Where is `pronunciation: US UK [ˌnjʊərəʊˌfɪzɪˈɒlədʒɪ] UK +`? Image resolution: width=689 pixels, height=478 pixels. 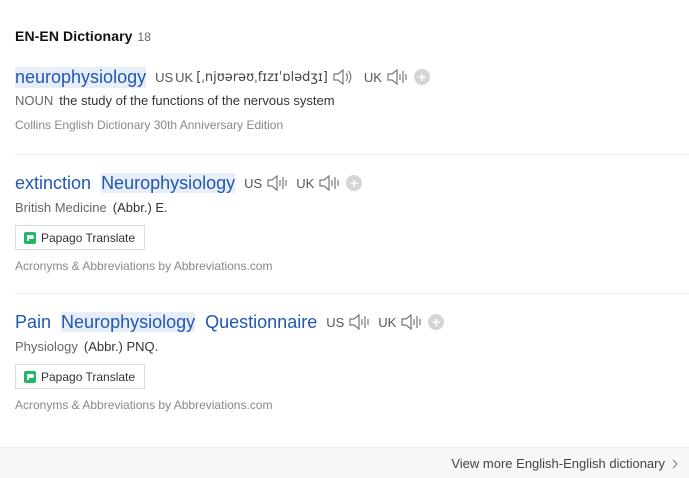
pronunciation: US UK [ˌnjʊərəʊˌfɪzɪˈɒlədʒɪ] UK + is located at coordinates (292, 77).